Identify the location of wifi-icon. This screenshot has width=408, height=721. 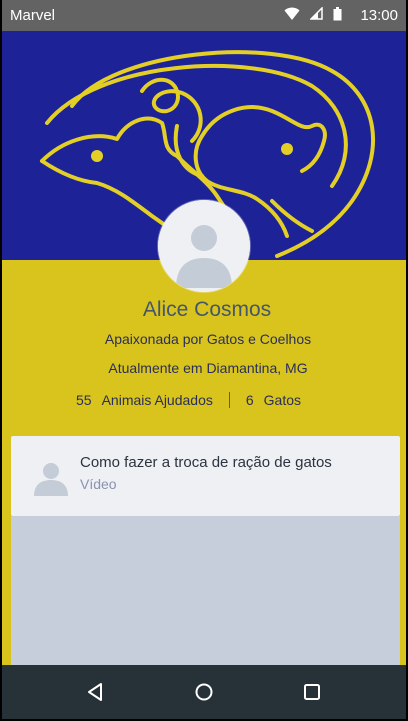
(292, 16).